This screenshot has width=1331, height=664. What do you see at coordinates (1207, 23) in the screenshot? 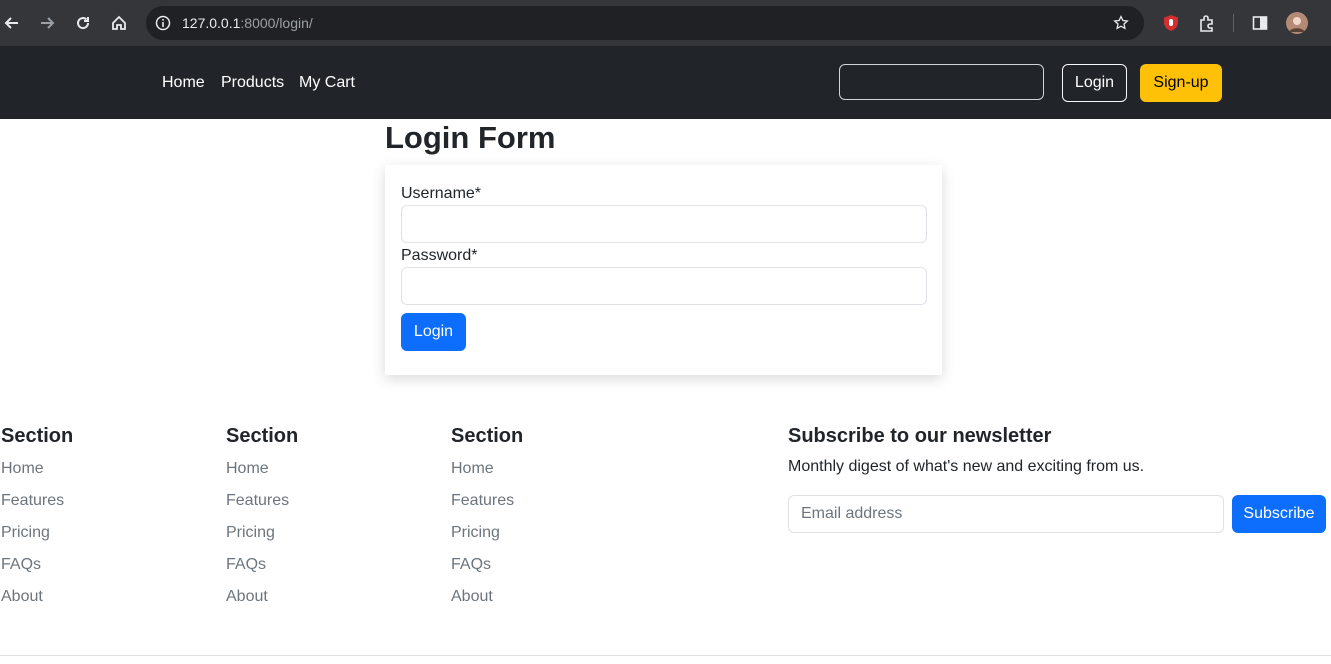
I see `extensions-icon` at bounding box center [1207, 23].